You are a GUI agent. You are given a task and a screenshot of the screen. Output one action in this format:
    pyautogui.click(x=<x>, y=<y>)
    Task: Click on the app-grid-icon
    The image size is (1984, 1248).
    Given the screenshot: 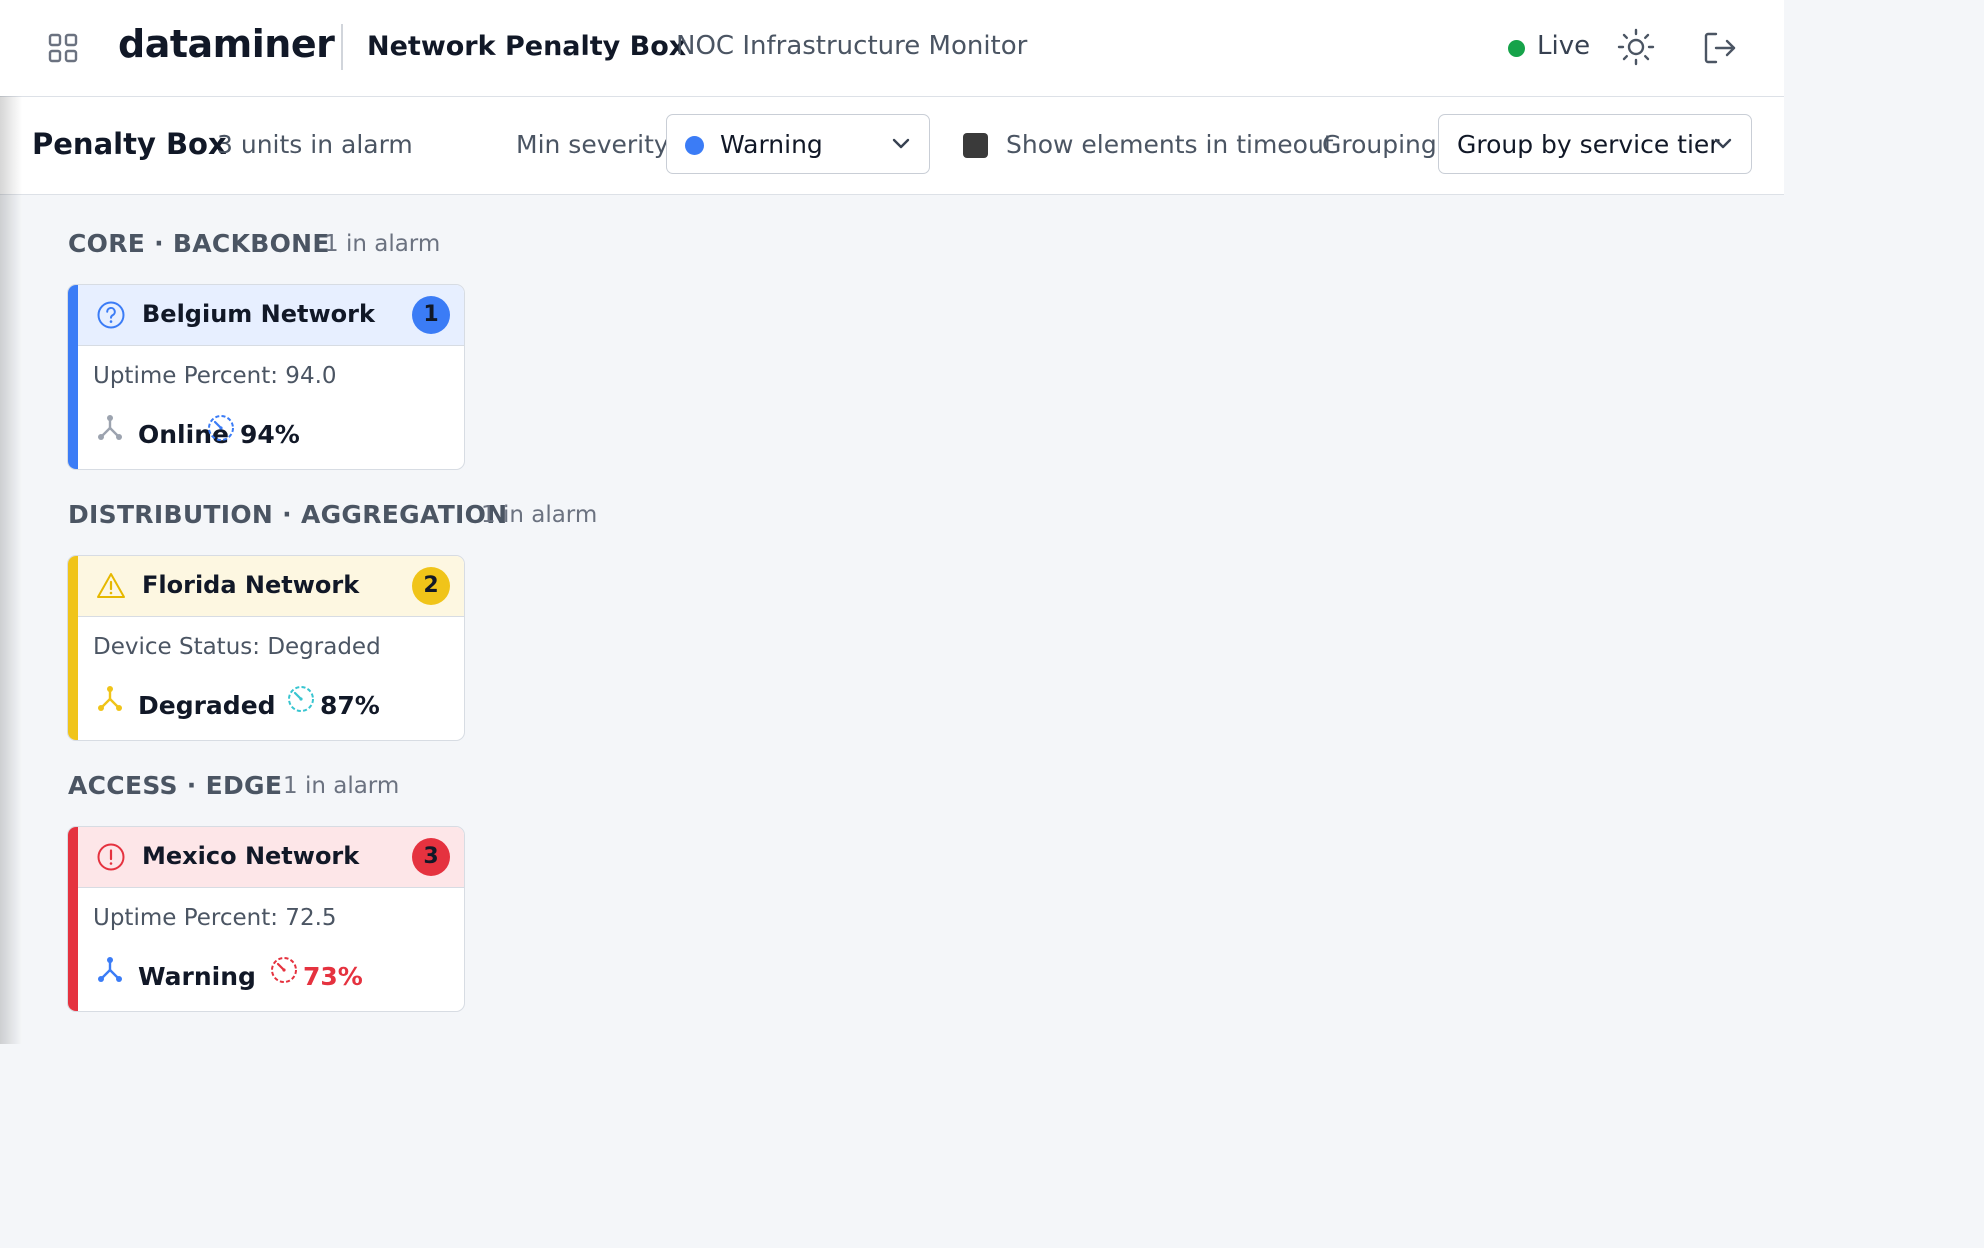 What is the action you would take?
    pyautogui.click(x=63, y=48)
    